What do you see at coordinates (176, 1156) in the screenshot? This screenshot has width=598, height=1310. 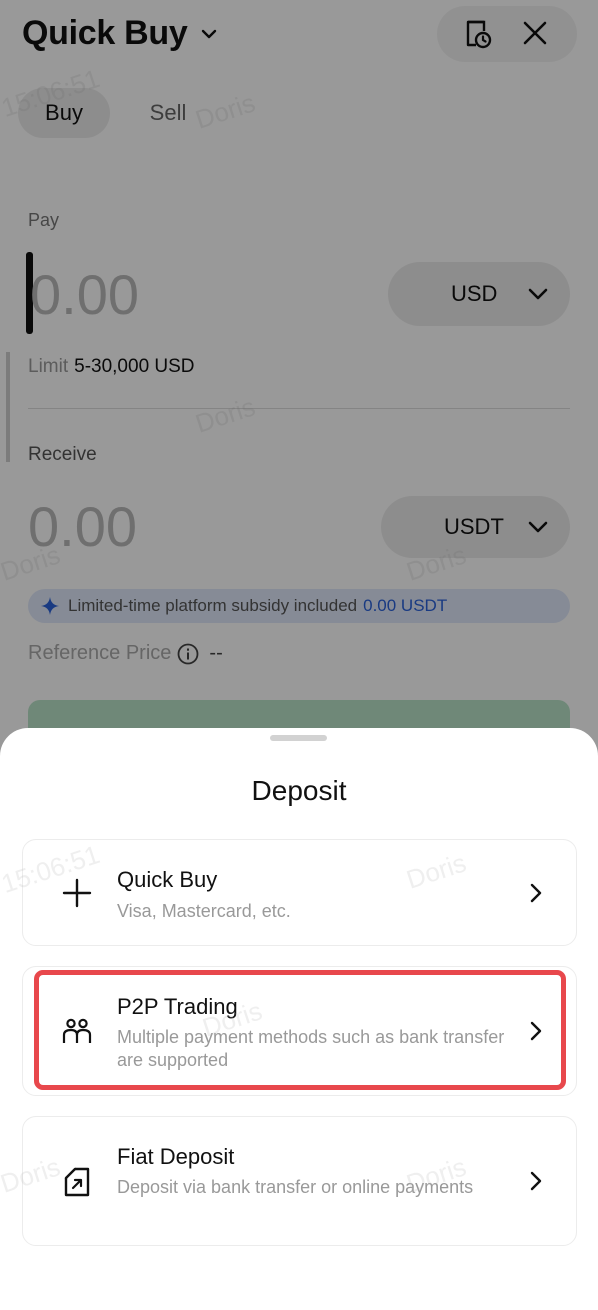 I see `option-title: Fiat Deposit` at bounding box center [176, 1156].